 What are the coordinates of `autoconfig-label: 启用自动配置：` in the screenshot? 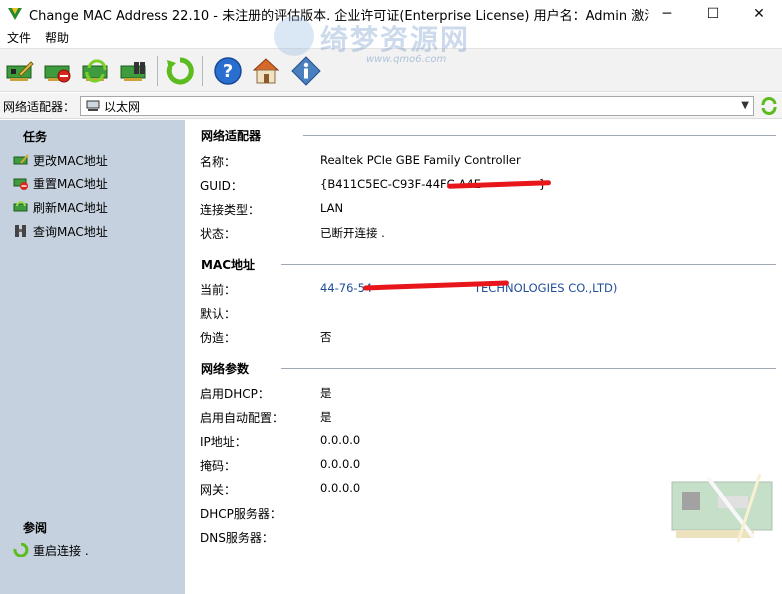 It's located at (242, 418).